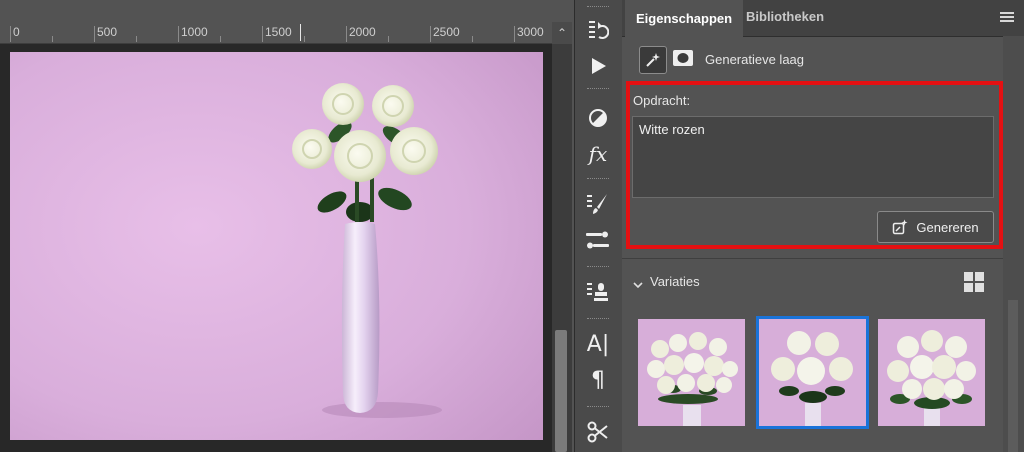 The height and width of the screenshot is (452, 1024). What do you see at coordinates (653, 60) in the screenshot?
I see `generative-fill-icon` at bounding box center [653, 60].